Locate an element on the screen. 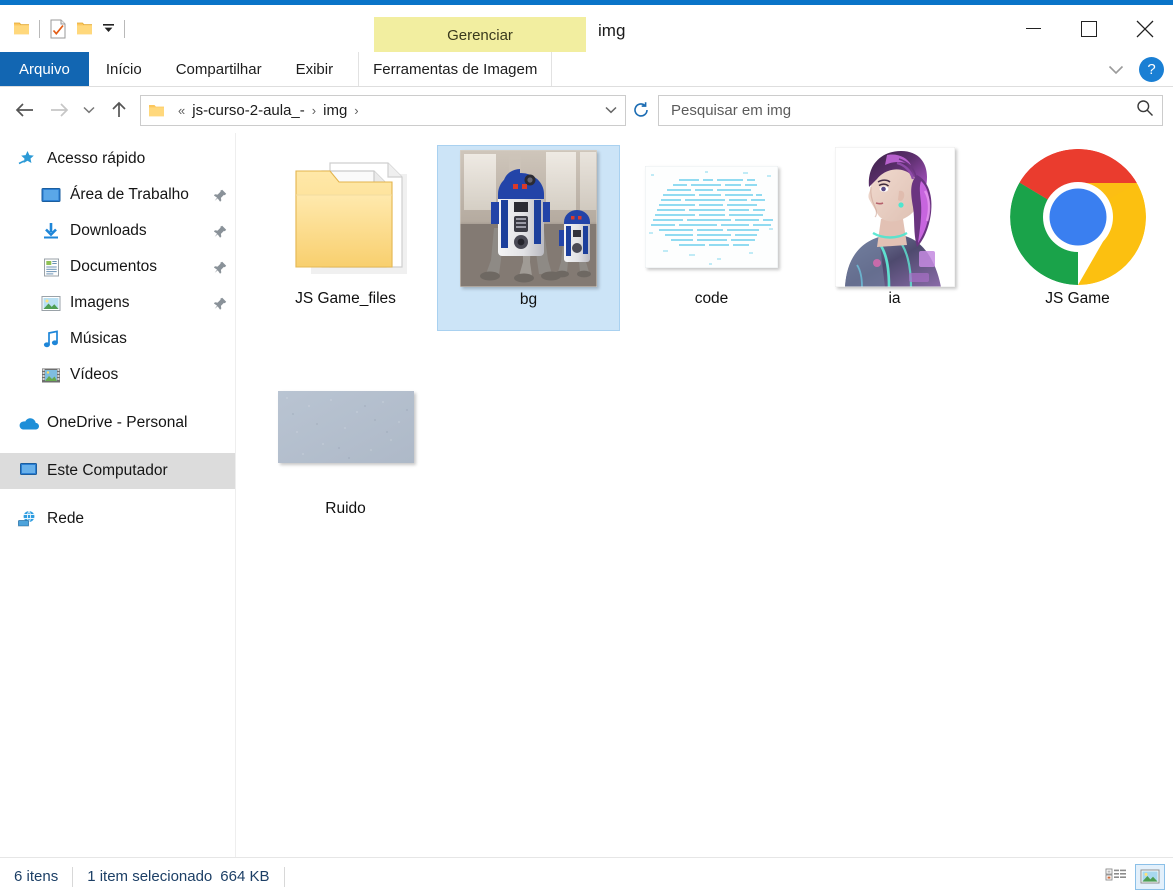 This screenshot has width=1173, height=895. sidebar-item-videos: Vídeos is located at coordinates (117, 375).